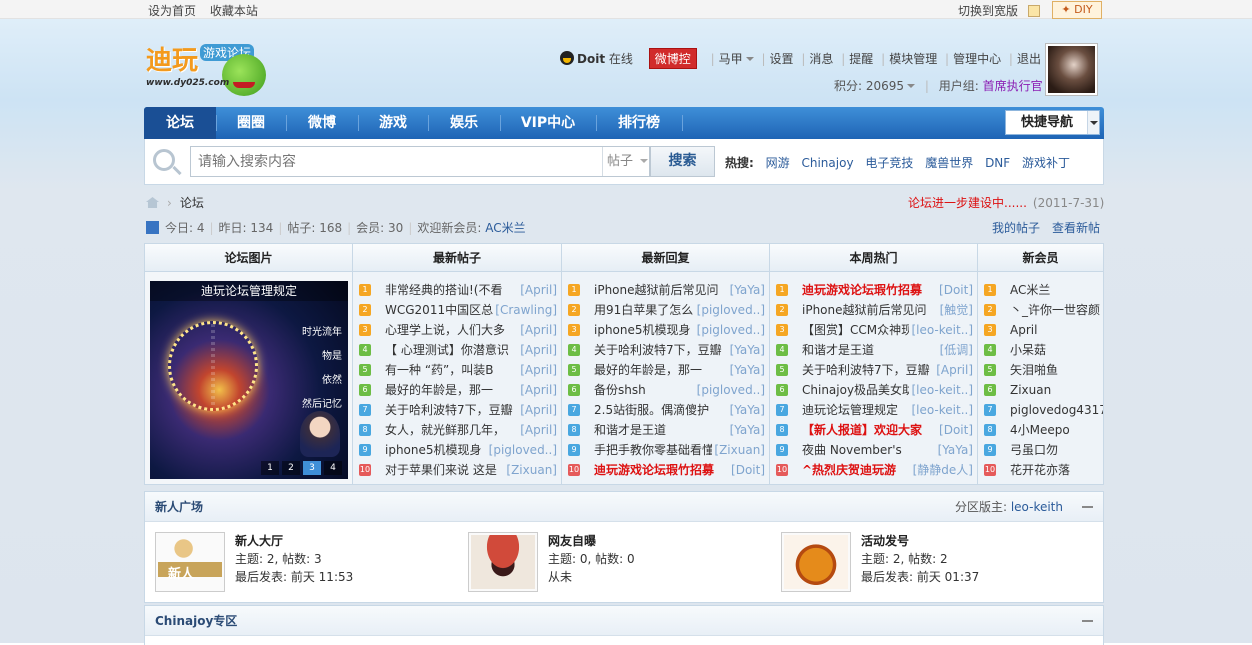 The image size is (1252, 645). I want to click on majia-menu: 马甲, so click(736, 59).